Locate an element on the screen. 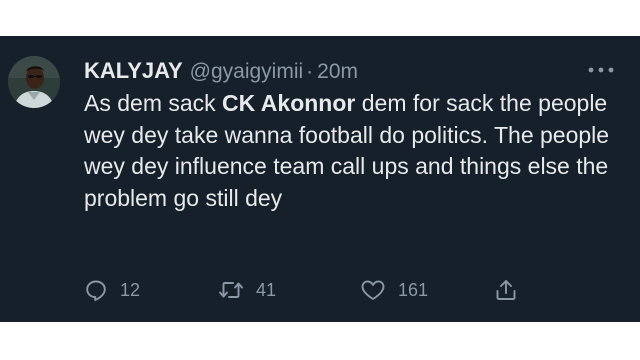  avatar is located at coordinates (34, 82).